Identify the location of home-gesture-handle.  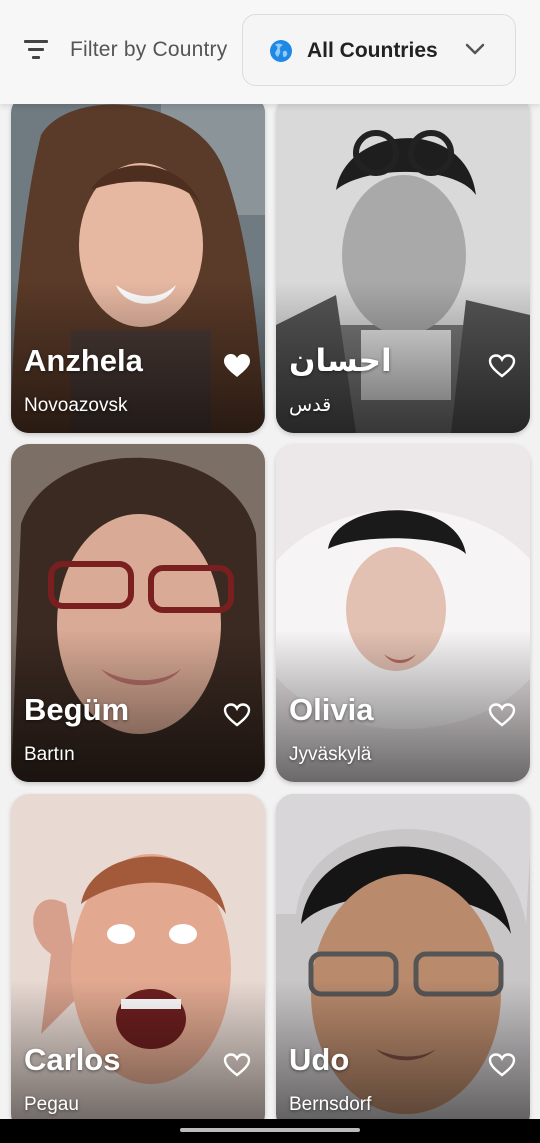
(270, 1130).